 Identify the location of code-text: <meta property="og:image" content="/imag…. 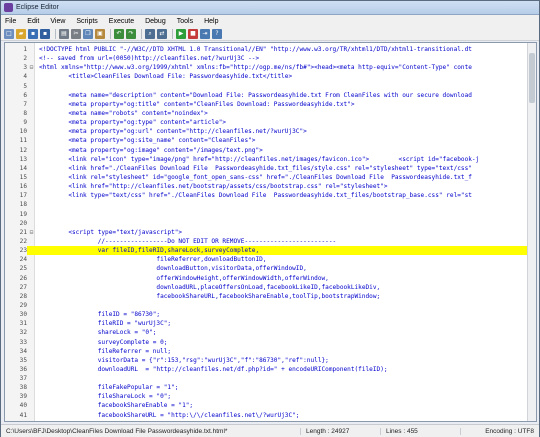
(151, 150).